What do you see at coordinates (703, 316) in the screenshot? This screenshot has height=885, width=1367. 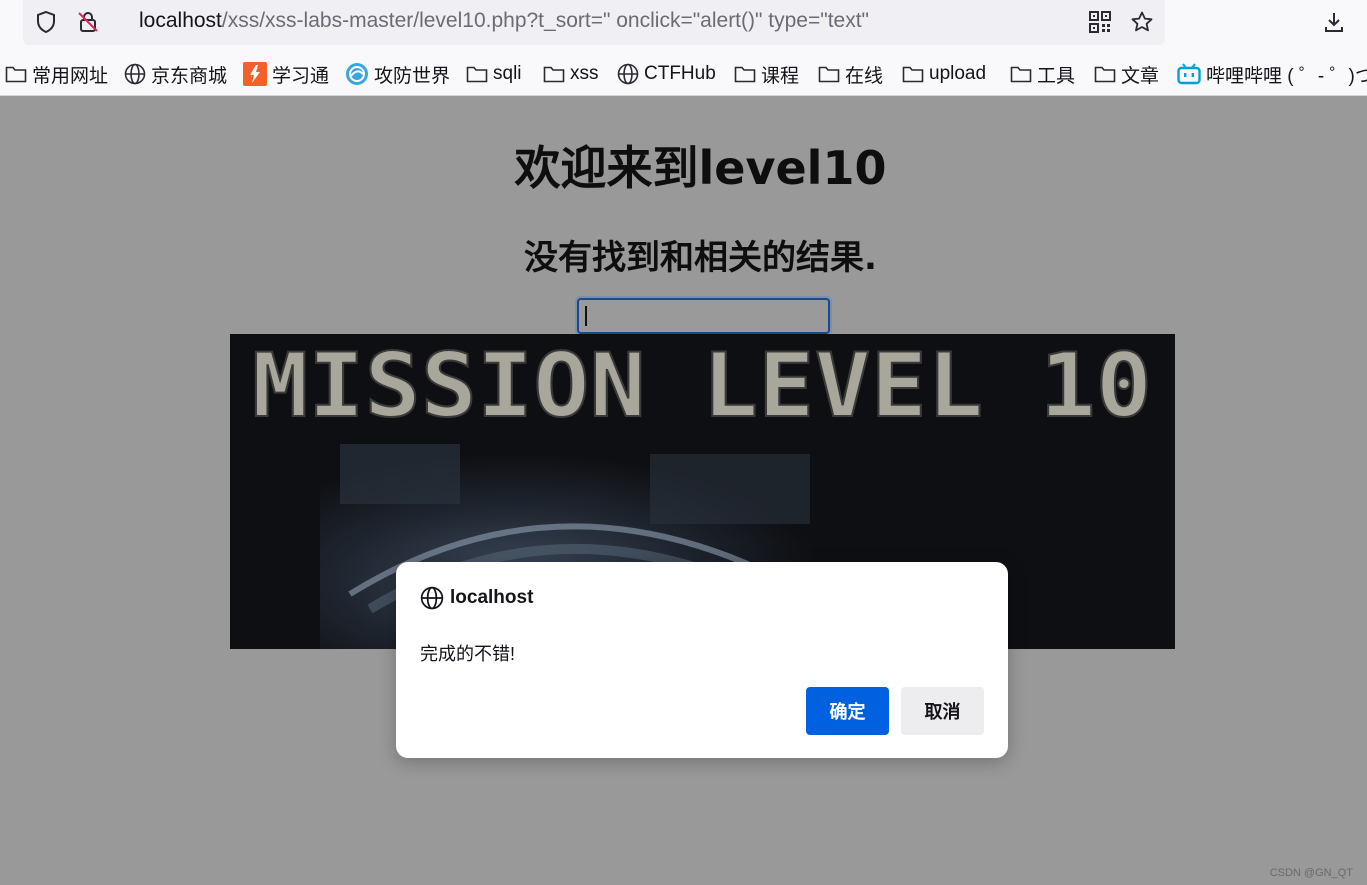 I see `t-sort-input` at bounding box center [703, 316].